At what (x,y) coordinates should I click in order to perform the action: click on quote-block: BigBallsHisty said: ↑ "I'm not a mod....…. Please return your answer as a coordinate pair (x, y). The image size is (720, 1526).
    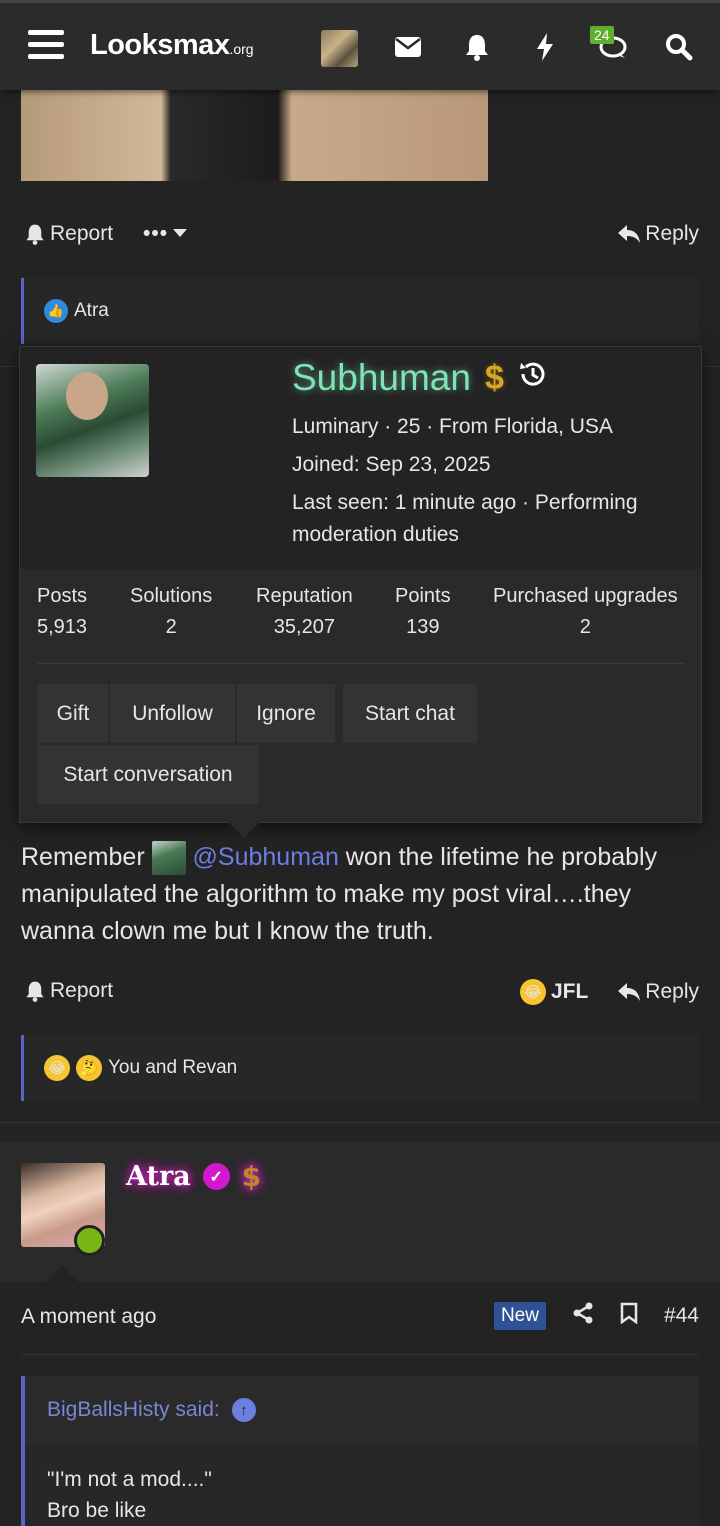
    Looking at the image, I should click on (360, 1451).